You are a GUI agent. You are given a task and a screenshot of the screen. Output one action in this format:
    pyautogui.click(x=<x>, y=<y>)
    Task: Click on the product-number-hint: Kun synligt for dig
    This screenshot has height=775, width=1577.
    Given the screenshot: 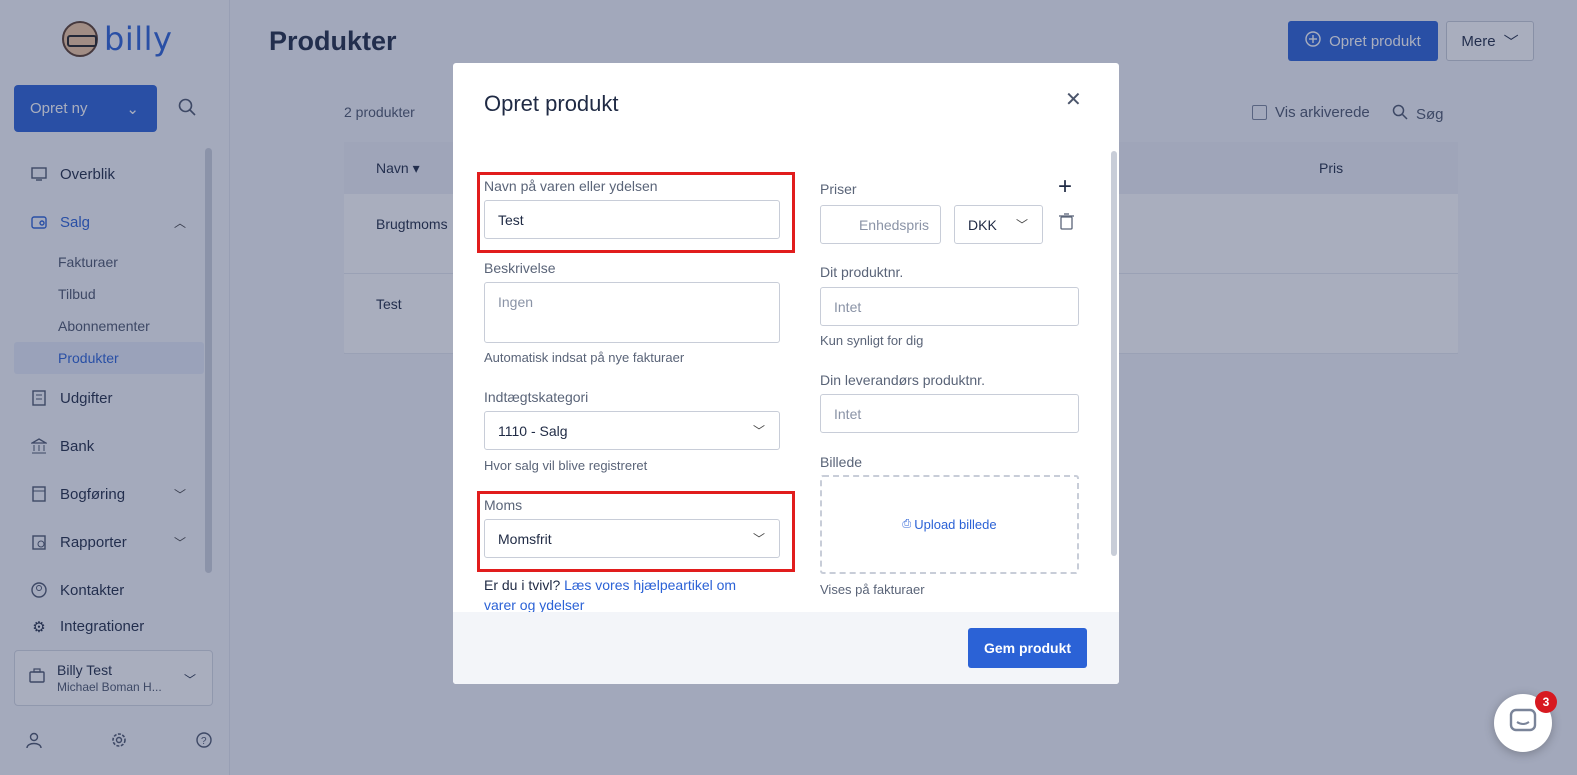 What is the action you would take?
    pyautogui.click(x=872, y=340)
    